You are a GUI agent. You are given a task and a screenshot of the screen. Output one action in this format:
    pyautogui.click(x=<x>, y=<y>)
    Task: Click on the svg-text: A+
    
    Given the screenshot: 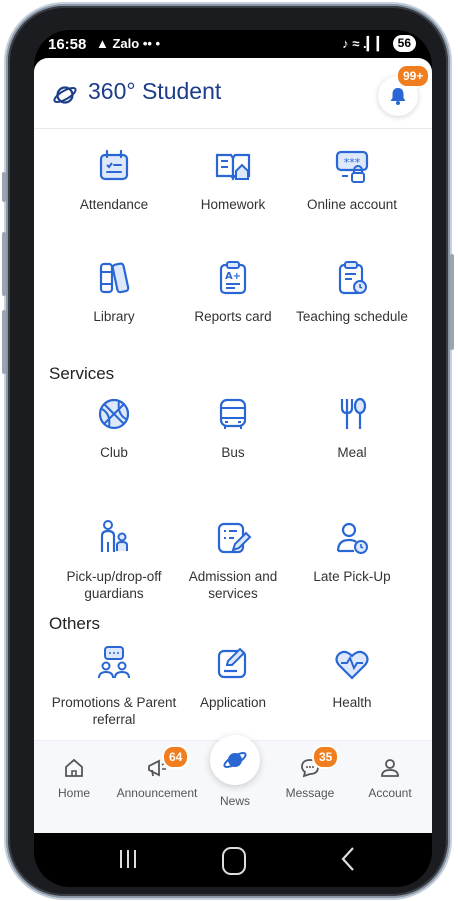 What is the action you would take?
    pyautogui.click(x=233, y=276)
    